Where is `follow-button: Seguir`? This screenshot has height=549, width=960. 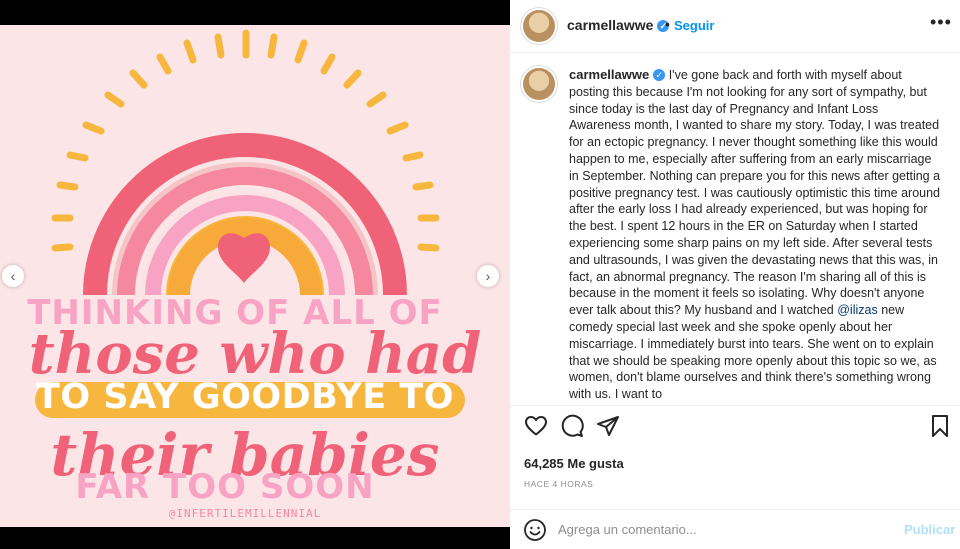
follow-button: Seguir is located at coordinates (694, 25).